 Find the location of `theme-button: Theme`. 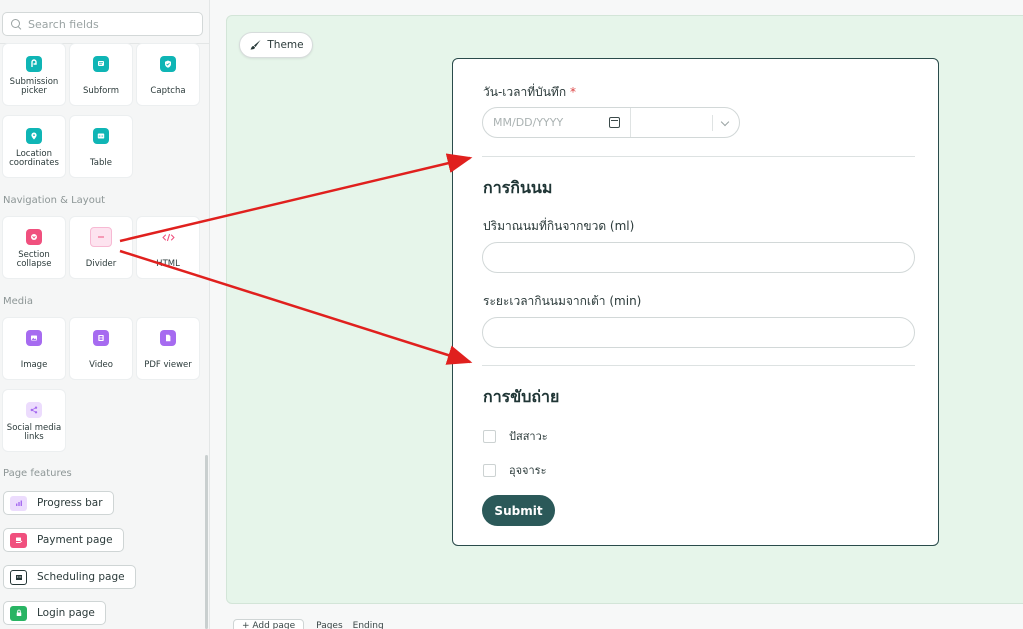

theme-button: Theme is located at coordinates (276, 45).